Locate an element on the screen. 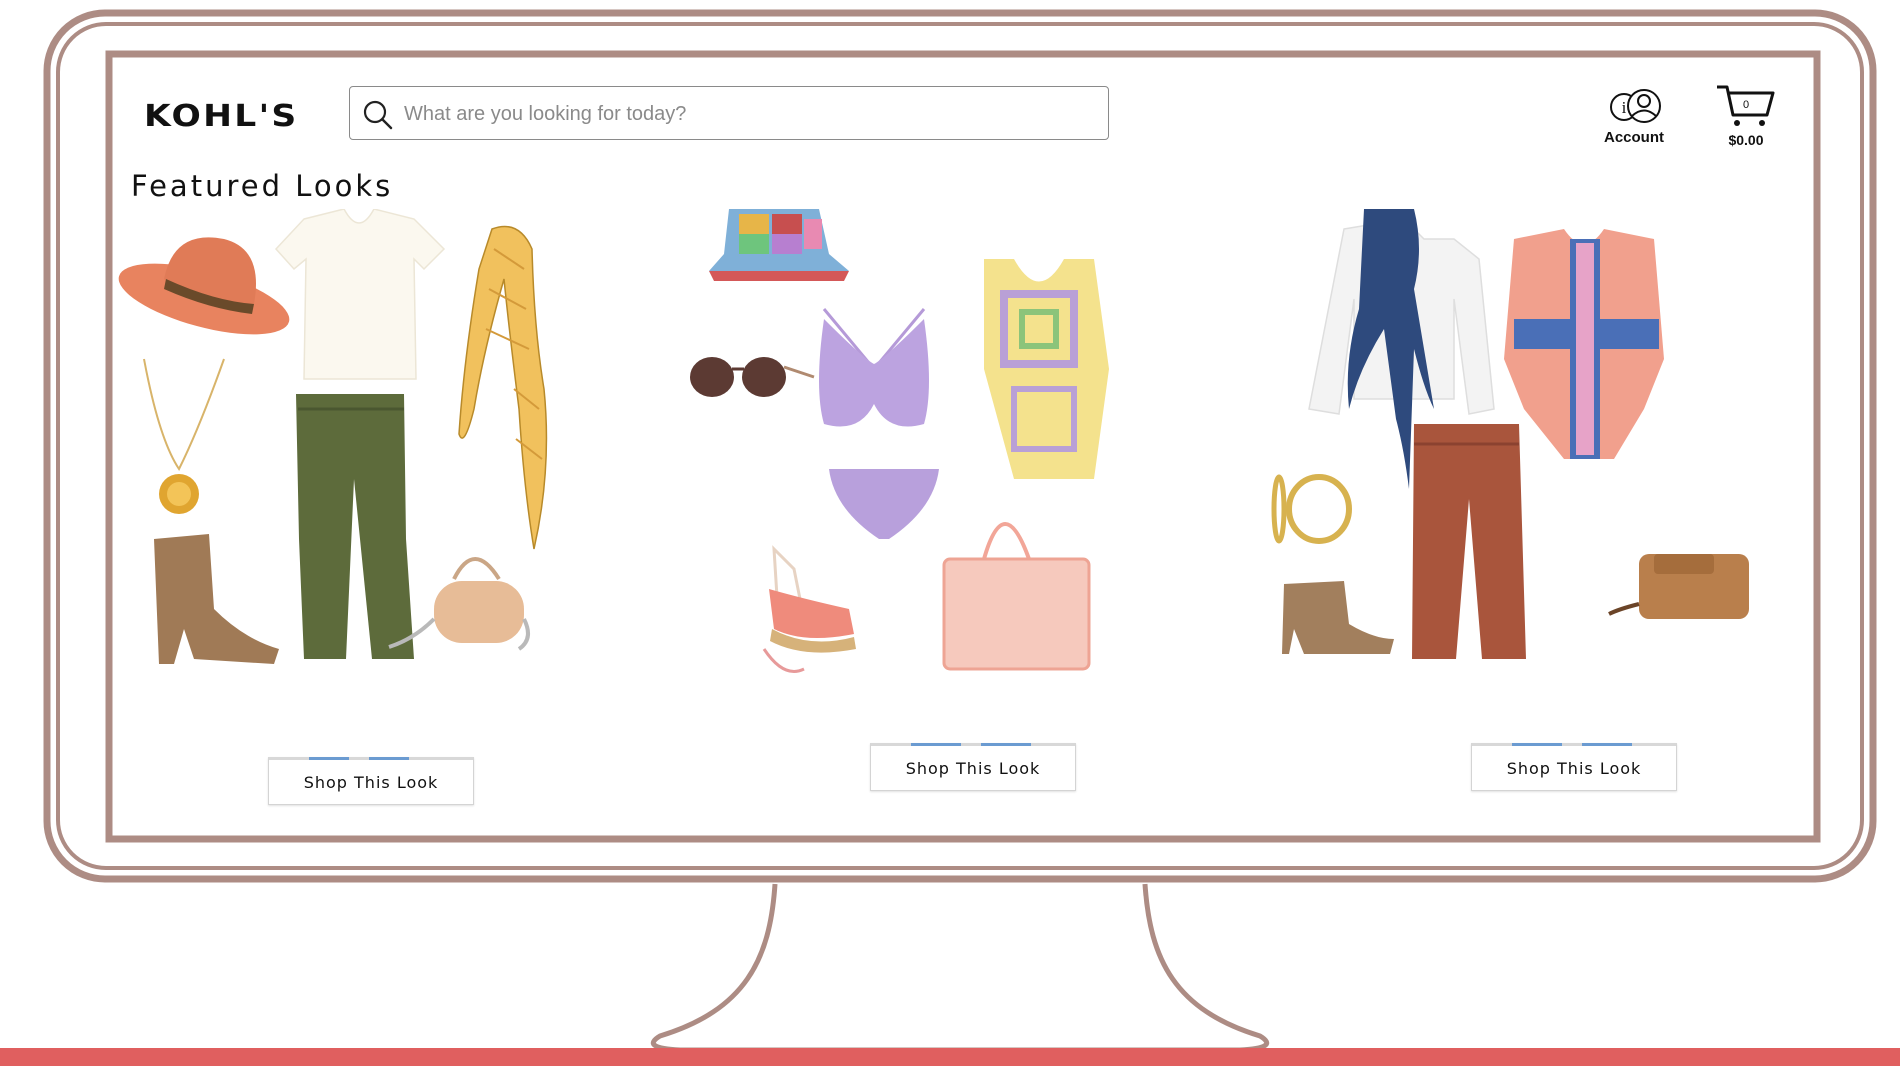 This screenshot has width=1900, height=1066. shop-this-look-button-2: Shop This Look is located at coordinates (973, 767).